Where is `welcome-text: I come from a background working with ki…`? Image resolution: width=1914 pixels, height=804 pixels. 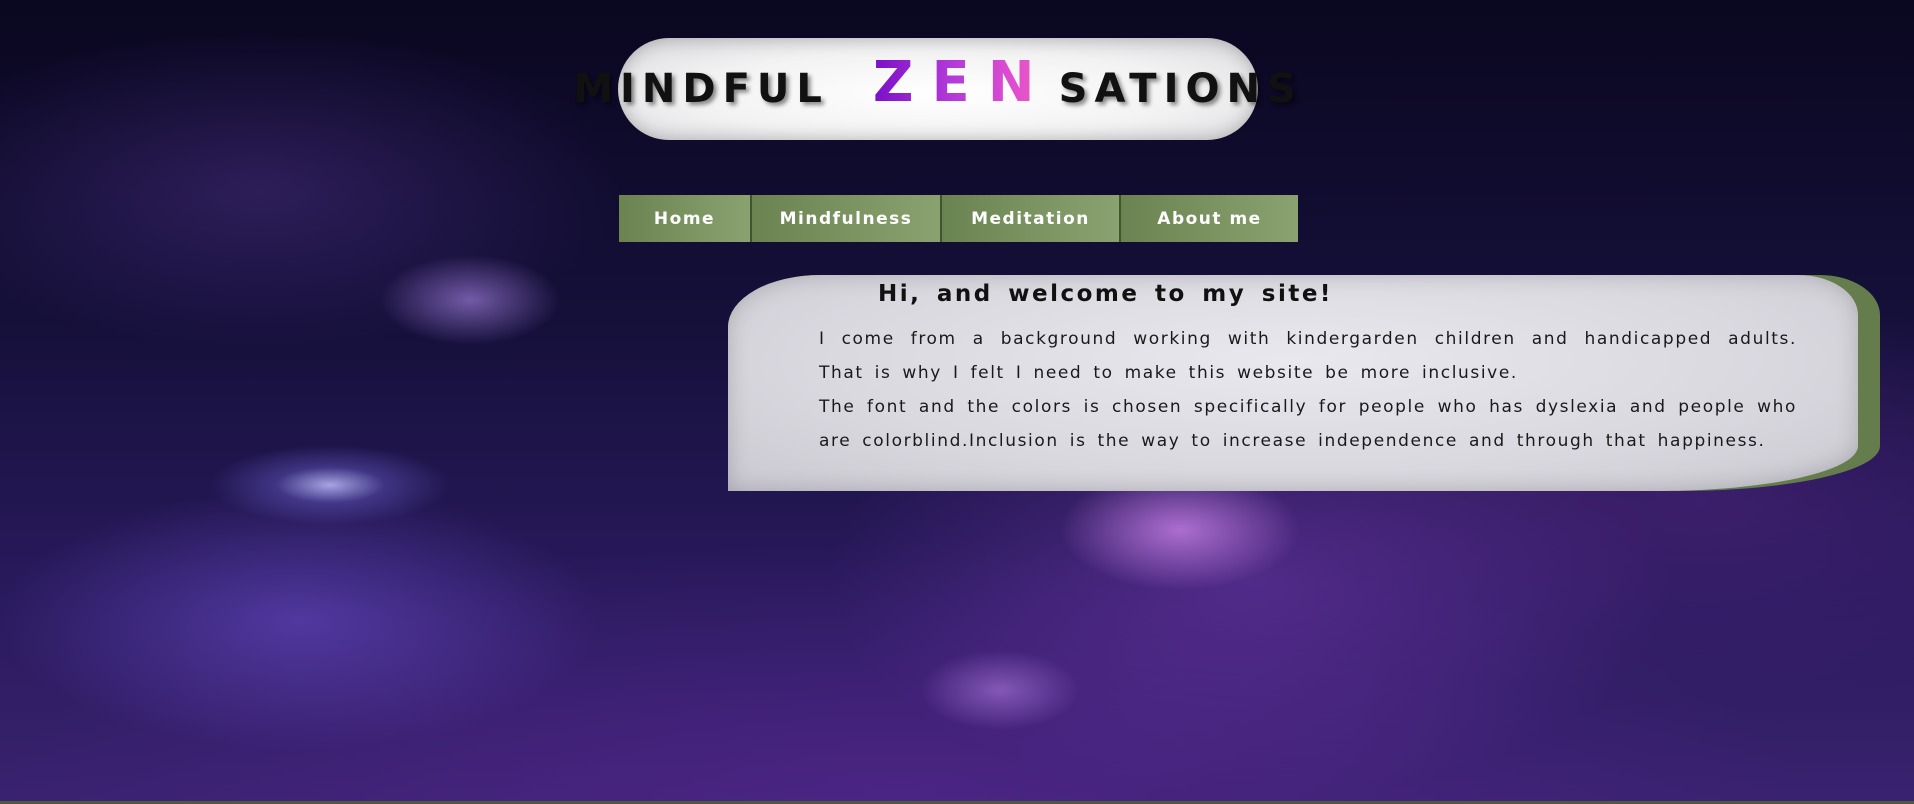 welcome-text: I come from a background working with ki… is located at coordinates (1308, 390).